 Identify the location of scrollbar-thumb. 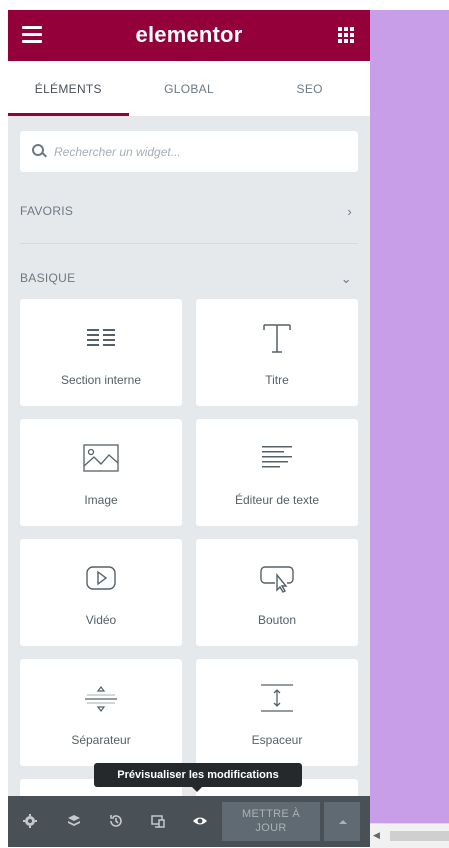
(419, 836).